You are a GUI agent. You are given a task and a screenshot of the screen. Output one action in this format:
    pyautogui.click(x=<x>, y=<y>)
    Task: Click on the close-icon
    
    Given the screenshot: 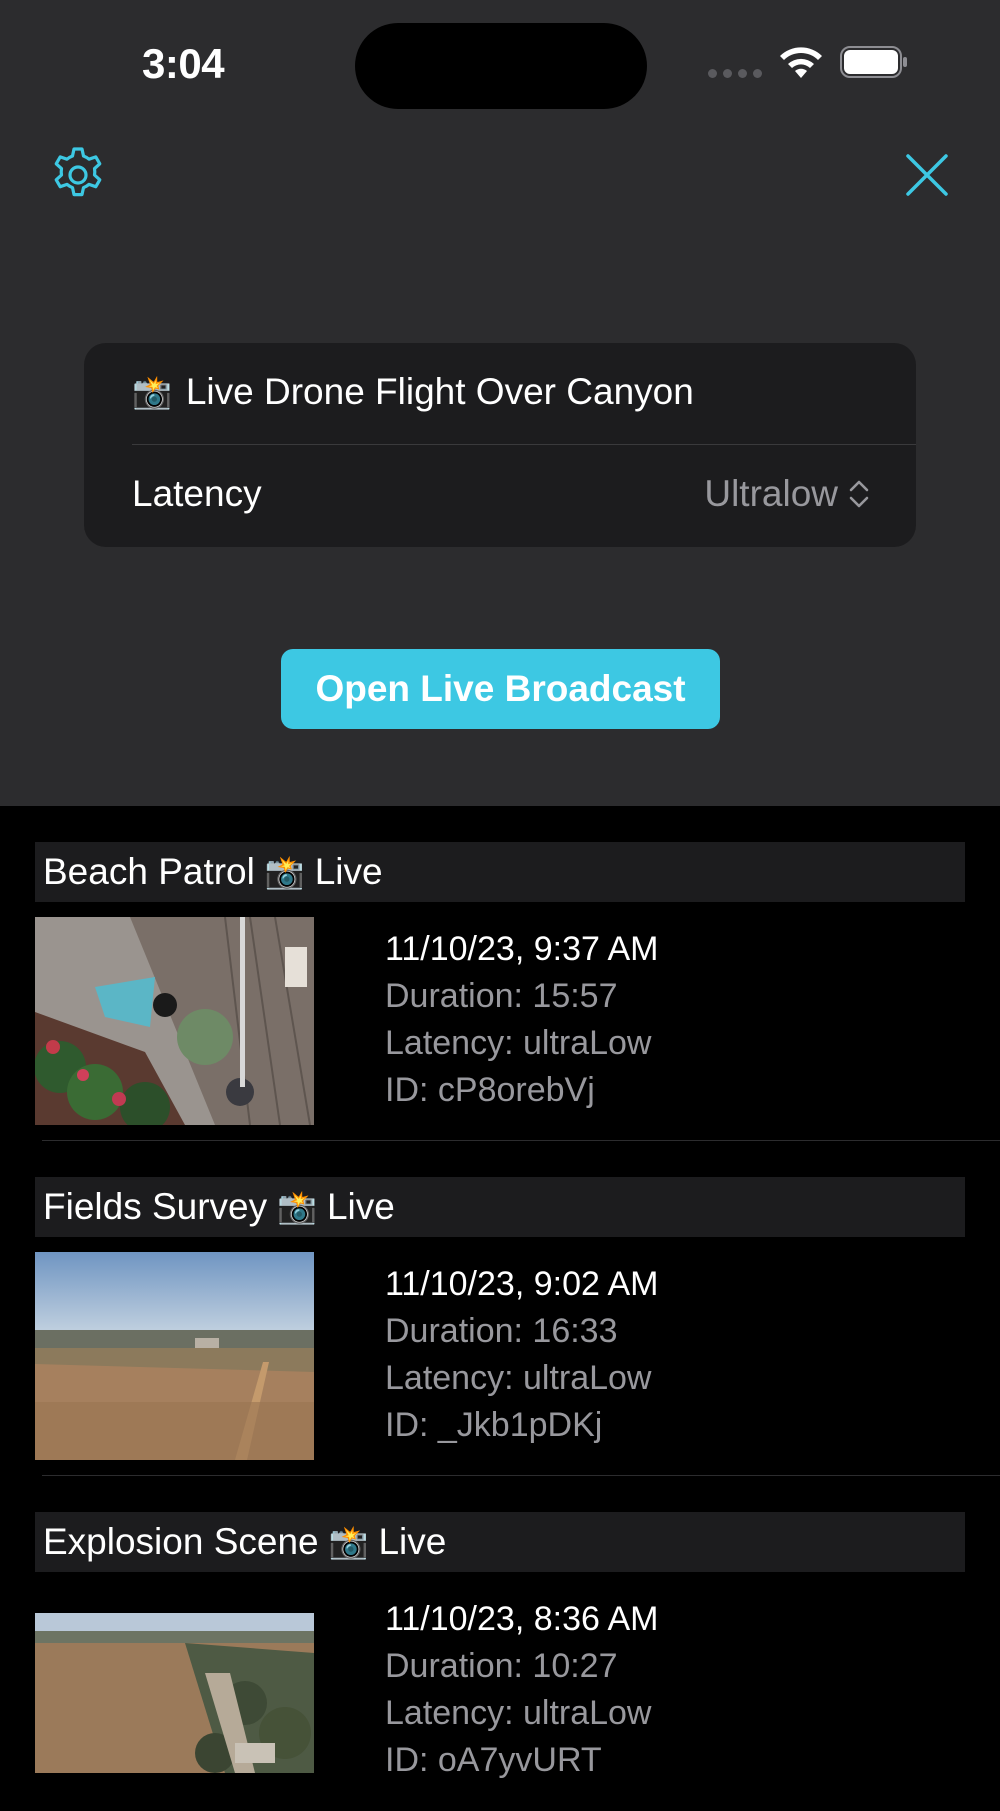 What is the action you would take?
    pyautogui.click(x=927, y=175)
    